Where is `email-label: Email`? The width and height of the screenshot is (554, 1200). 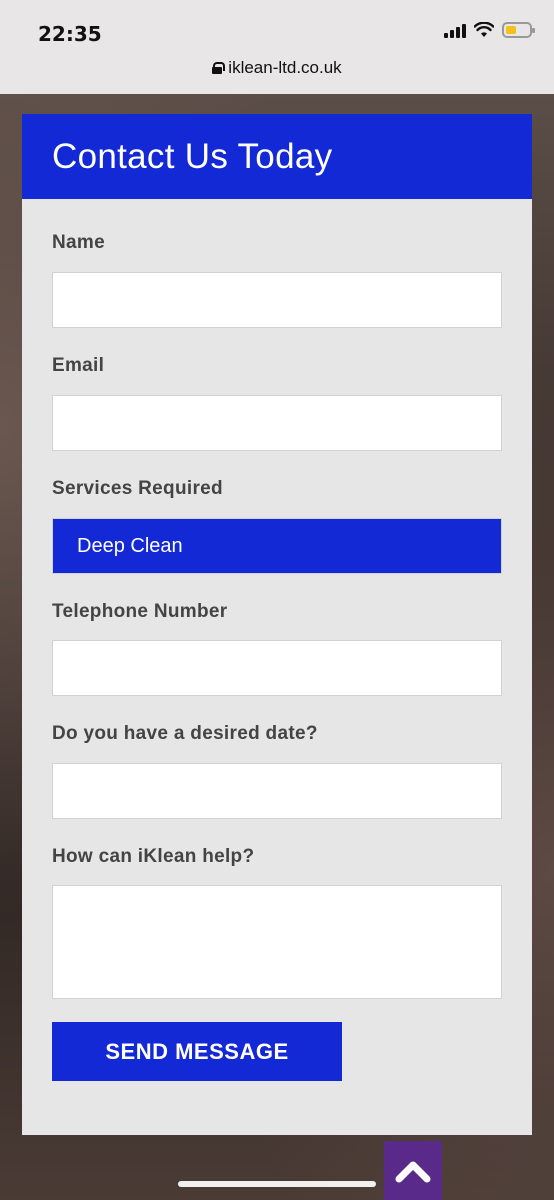
email-label: Email is located at coordinates (78, 365).